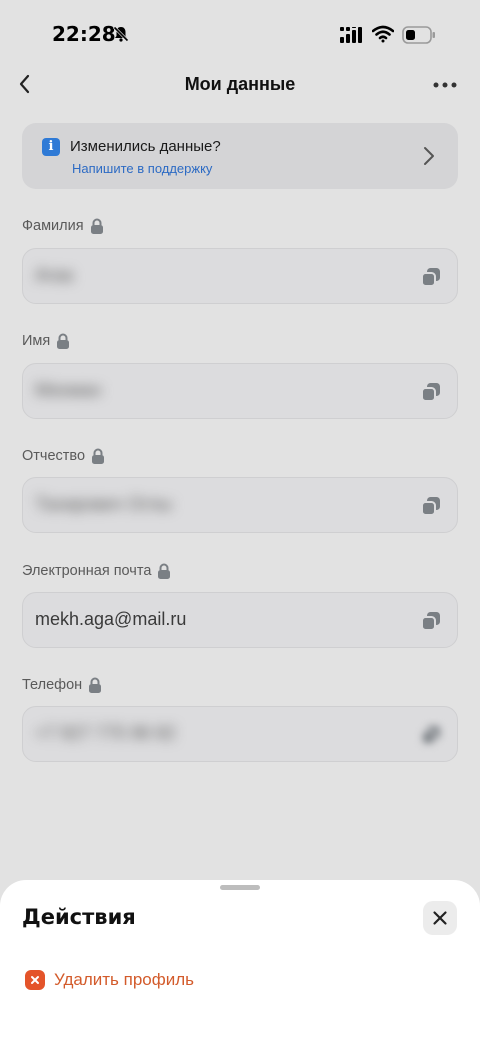  What do you see at coordinates (84, 34) in the screenshot?
I see `status-time: 22:28` at bounding box center [84, 34].